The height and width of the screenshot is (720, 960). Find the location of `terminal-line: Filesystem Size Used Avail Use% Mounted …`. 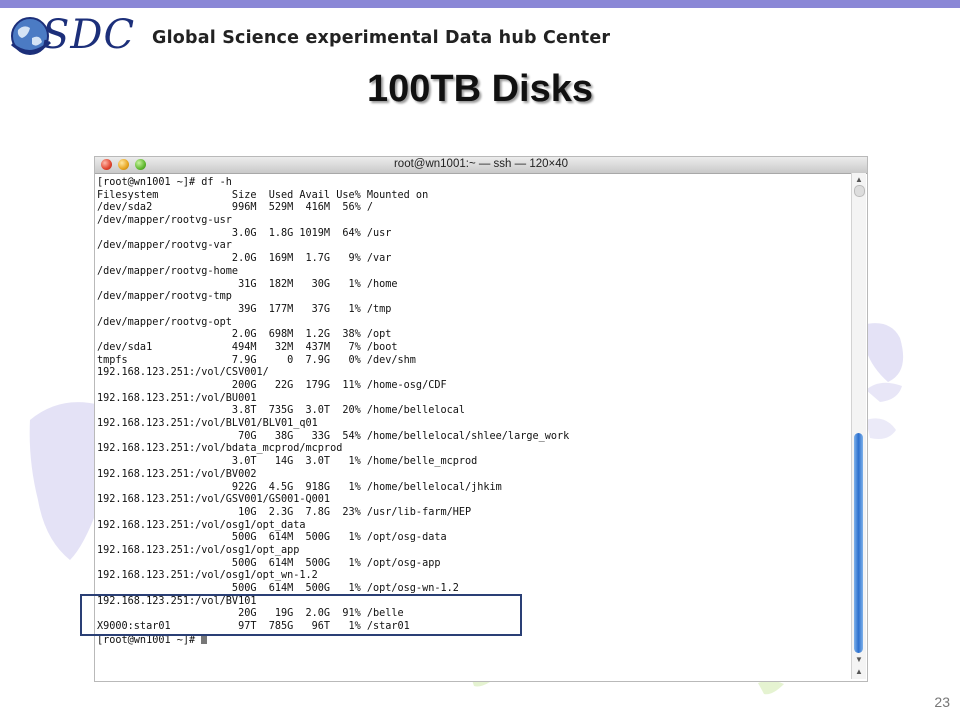

terminal-line: Filesystem Size Used Avail Use% Mounted … is located at coordinates (263, 195).